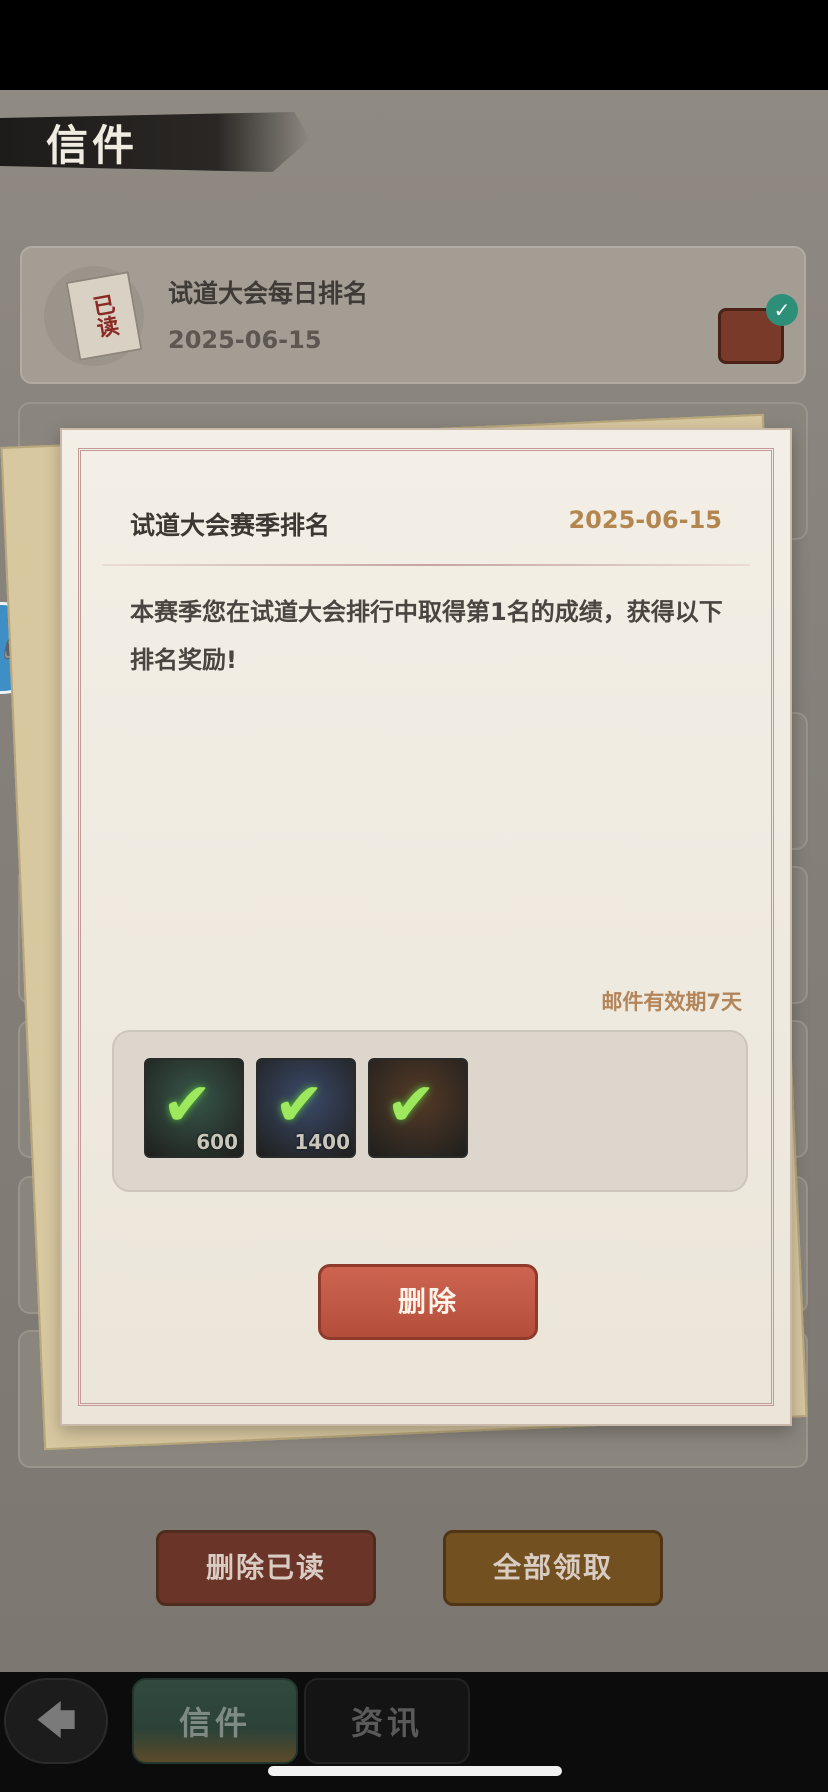 Image resolution: width=828 pixels, height=1792 pixels. Describe the element at coordinates (245, 340) in the screenshot. I see `mail-item-date: 2025-06-15` at that location.